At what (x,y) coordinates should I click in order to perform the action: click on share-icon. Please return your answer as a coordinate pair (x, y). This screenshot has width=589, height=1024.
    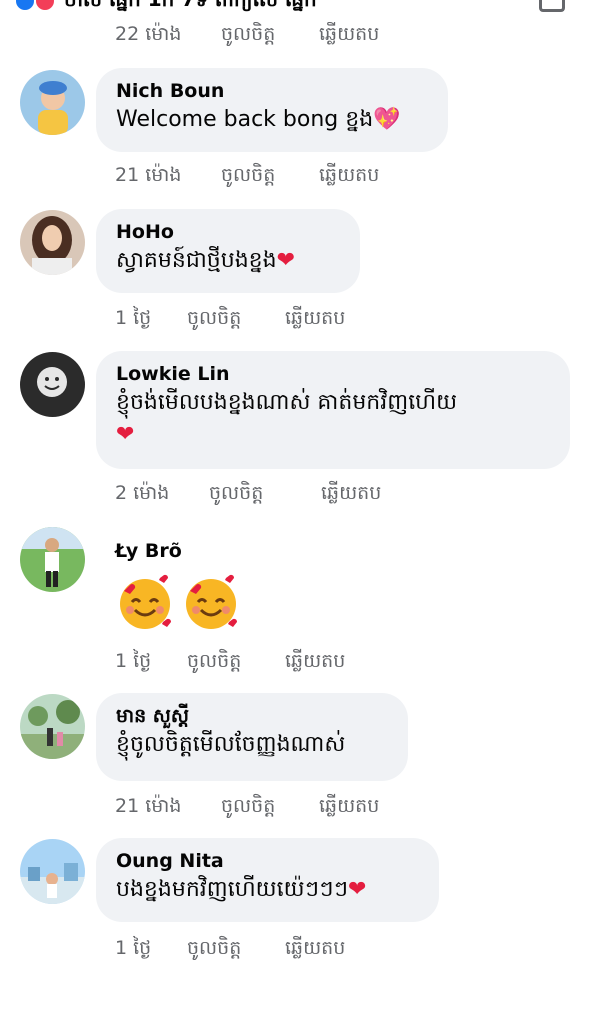
    Looking at the image, I should click on (552, 6).